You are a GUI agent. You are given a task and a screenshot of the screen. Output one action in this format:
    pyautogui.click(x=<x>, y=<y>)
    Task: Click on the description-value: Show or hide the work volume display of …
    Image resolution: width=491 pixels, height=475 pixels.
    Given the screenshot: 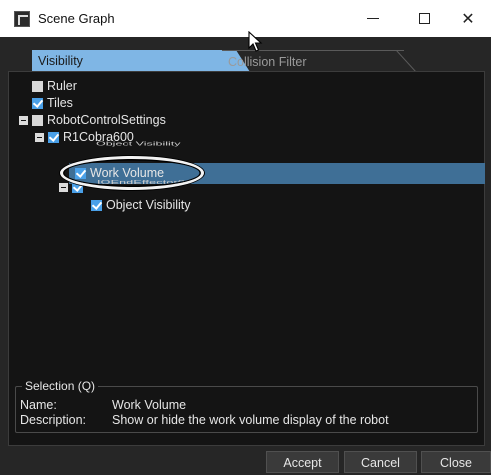 What is the action you would take?
    pyautogui.click(x=250, y=420)
    